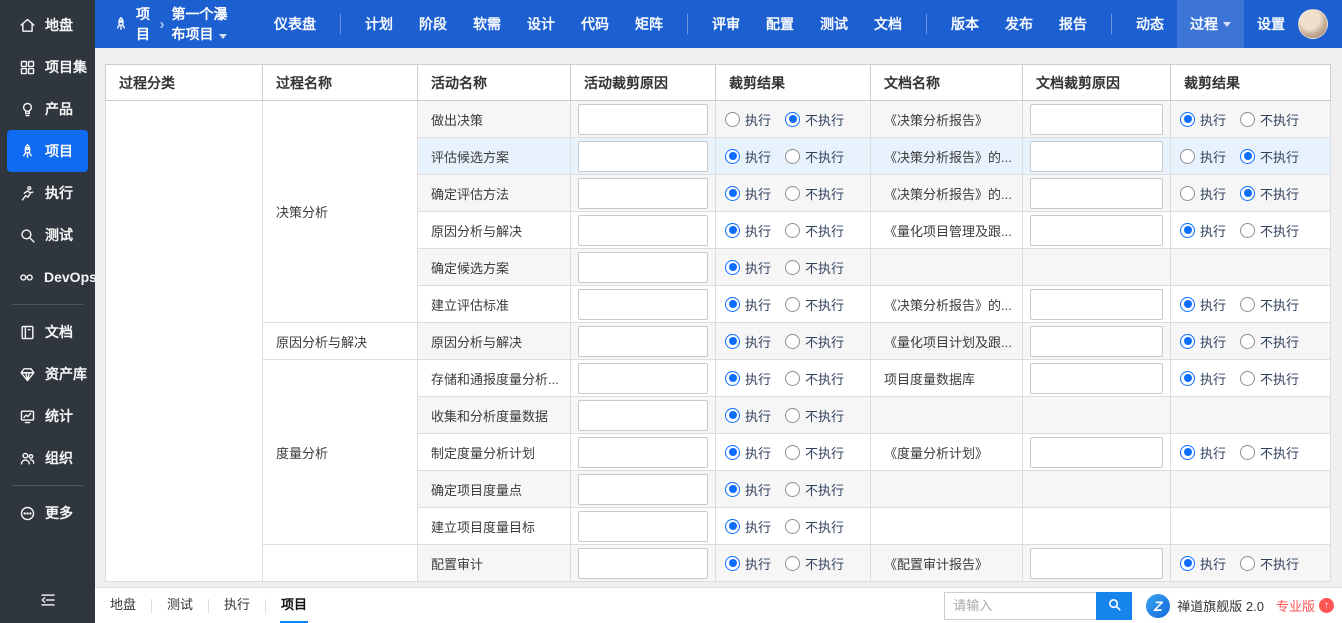 The width and height of the screenshot is (1342, 623). What do you see at coordinates (1150, 24) in the screenshot?
I see `nav-item-dynamic: 动态` at bounding box center [1150, 24].